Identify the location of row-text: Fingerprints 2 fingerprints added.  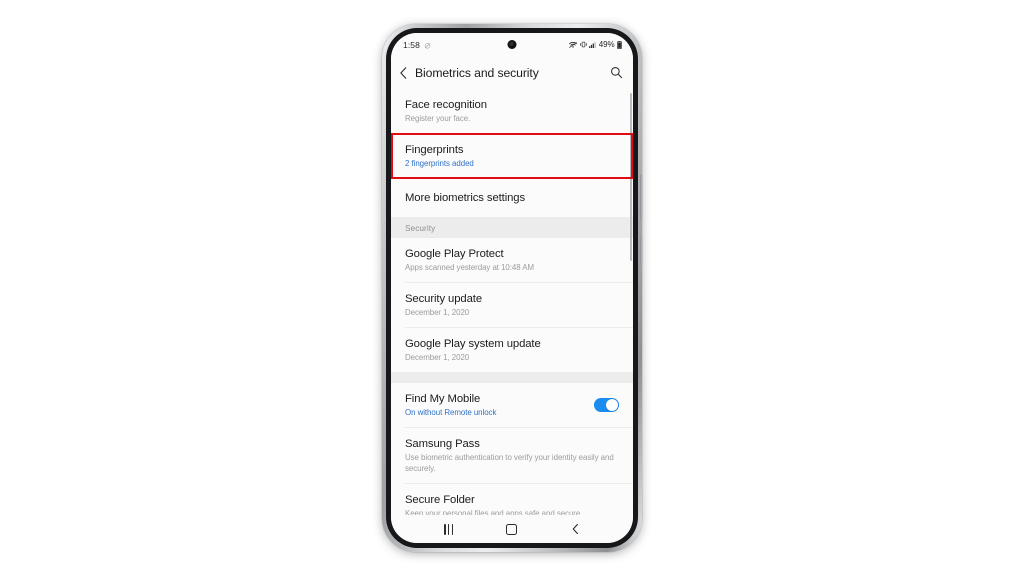
(512, 156).